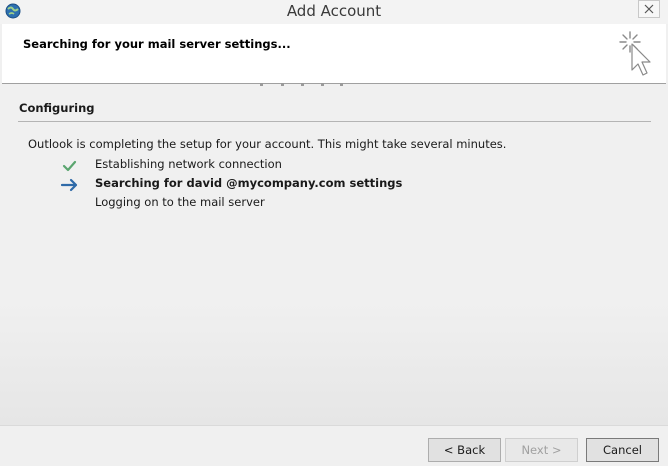 This screenshot has width=668, height=466. What do you see at coordinates (541, 450) in the screenshot?
I see `next-button: Next >` at bounding box center [541, 450].